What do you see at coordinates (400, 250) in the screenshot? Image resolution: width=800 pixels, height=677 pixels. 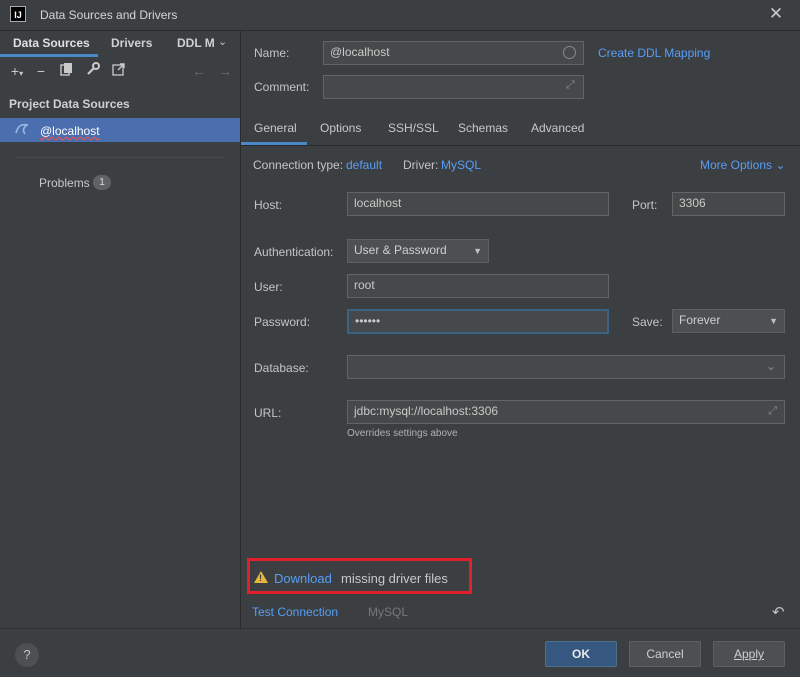 I see `authentication-value: User & Password` at bounding box center [400, 250].